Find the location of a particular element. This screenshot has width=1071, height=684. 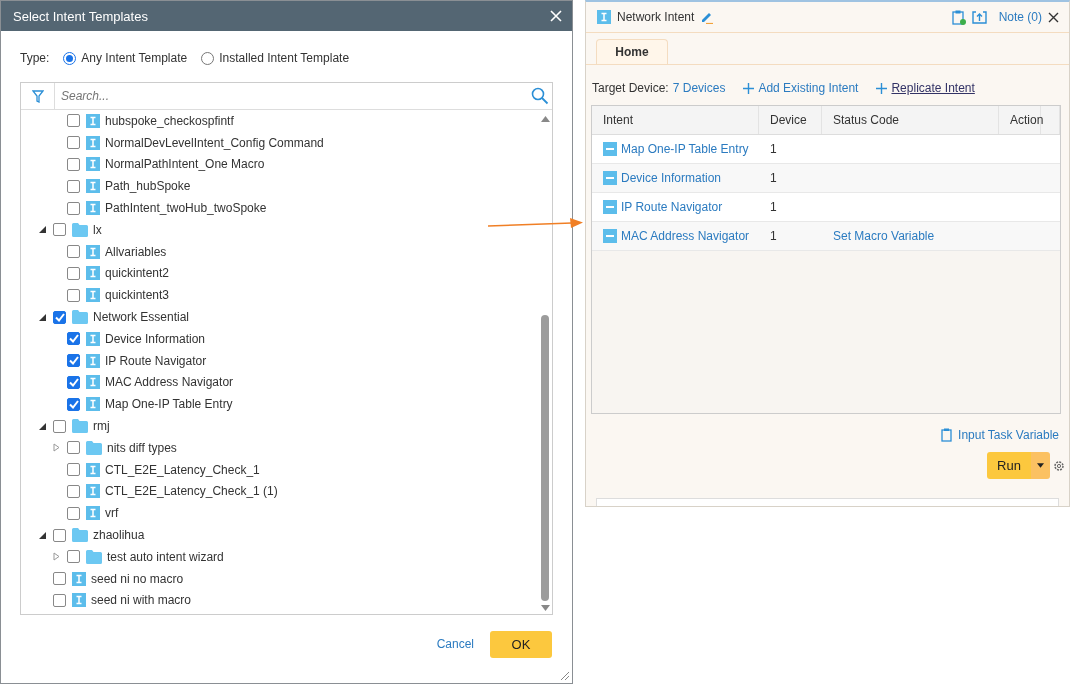

filter-icon is located at coordinates (37, 96).